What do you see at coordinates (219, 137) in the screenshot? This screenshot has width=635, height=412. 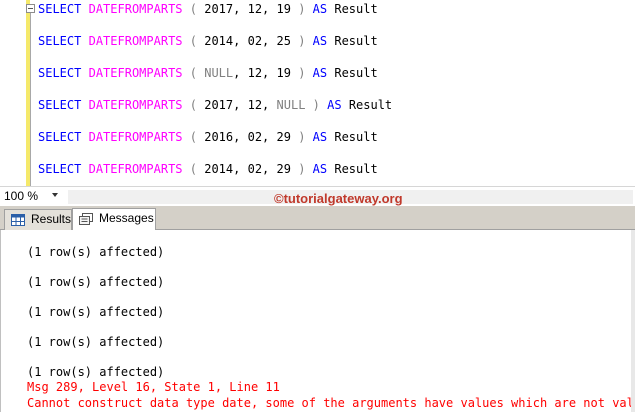 I see `arg-year: 2016` at bounding box center [219, 137].